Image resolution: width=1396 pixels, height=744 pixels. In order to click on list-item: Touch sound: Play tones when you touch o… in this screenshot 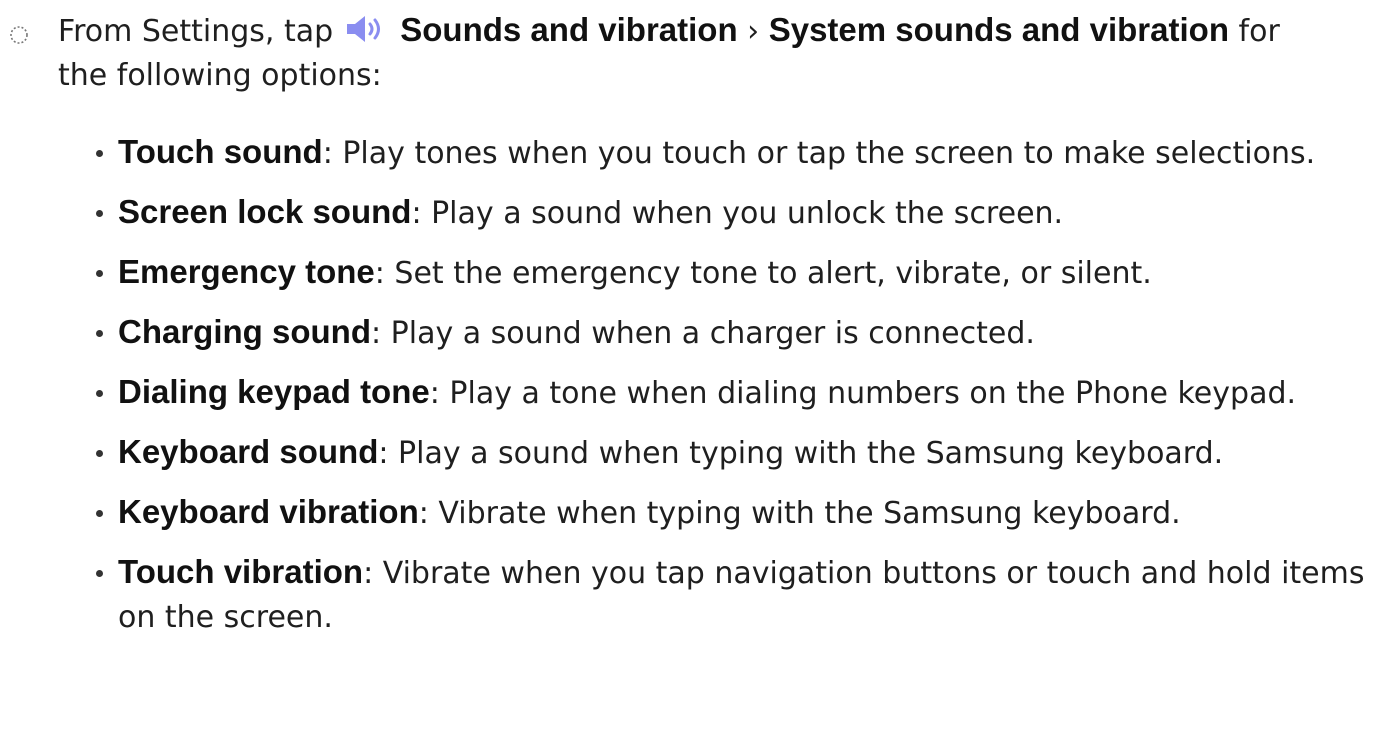, I will do `click(698, 153)`.